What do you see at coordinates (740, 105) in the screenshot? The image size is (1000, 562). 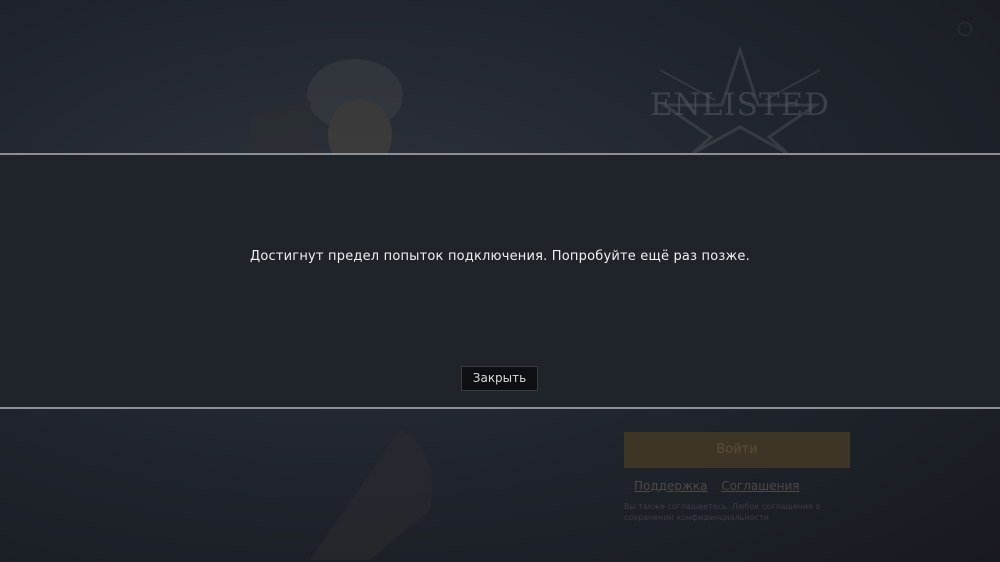 I see `logo-wordmark: ENLISTED` at bounding box center [740, 105].